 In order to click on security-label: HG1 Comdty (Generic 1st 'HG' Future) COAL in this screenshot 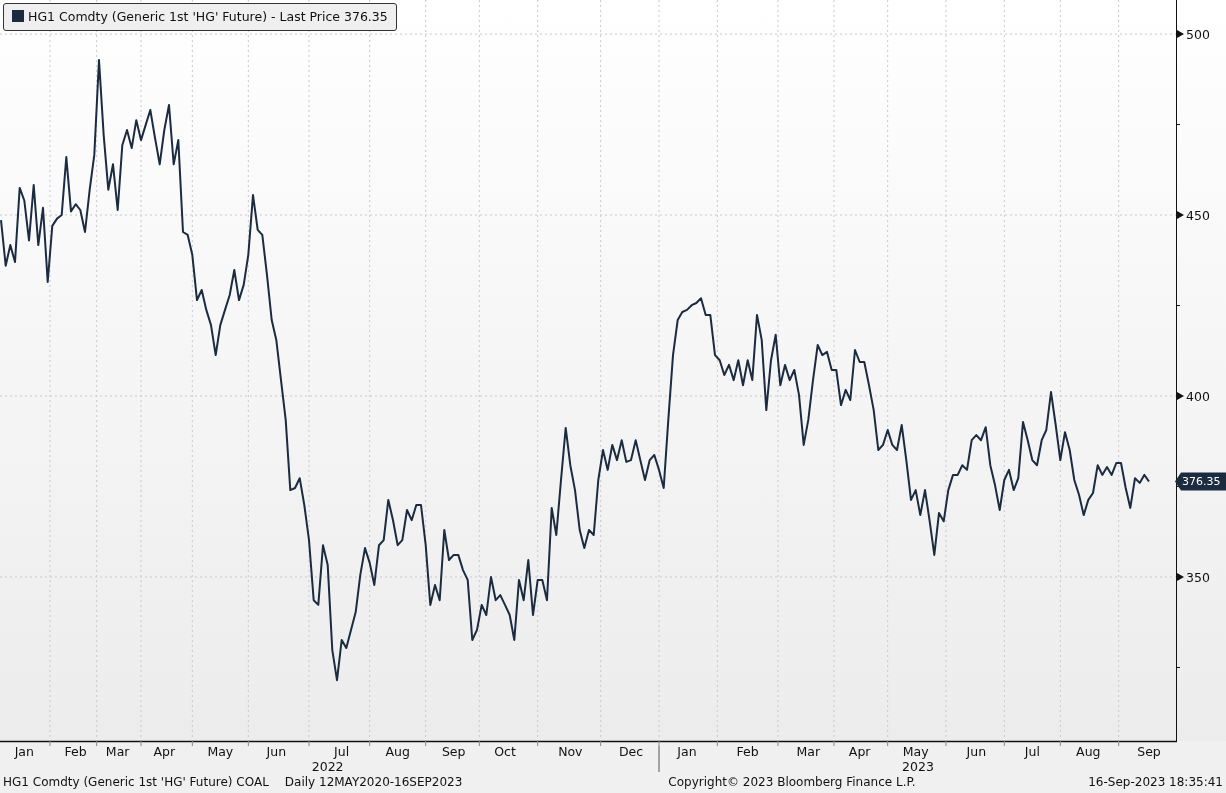, I will do `click(136, 782)`.